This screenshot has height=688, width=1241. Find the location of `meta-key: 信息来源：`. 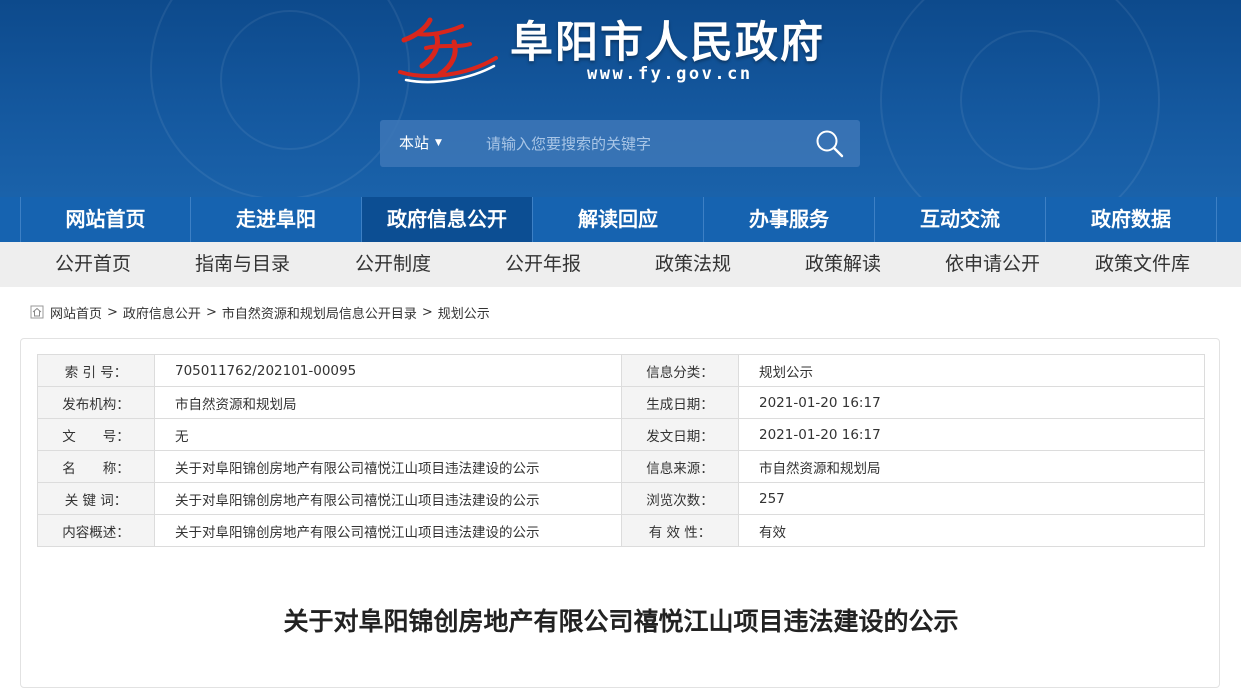

meta-key: 信息来源： is located at coordinates (680, 466).